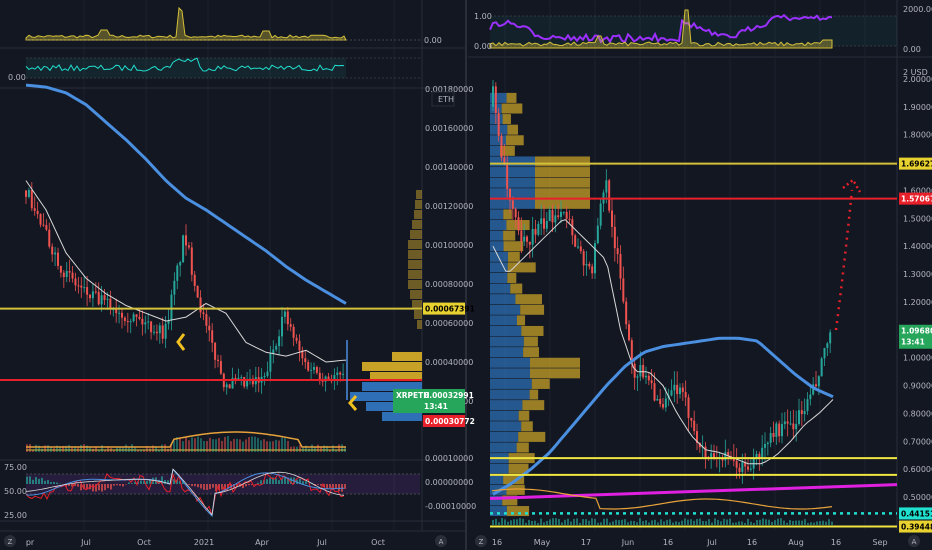 Image resolution: width=932 pixels, height=550 pixels. Describe the element at coordinates (917, 9) in the screenshot. I see `top-indicator-axis-label-right: 2000.00` at that location.